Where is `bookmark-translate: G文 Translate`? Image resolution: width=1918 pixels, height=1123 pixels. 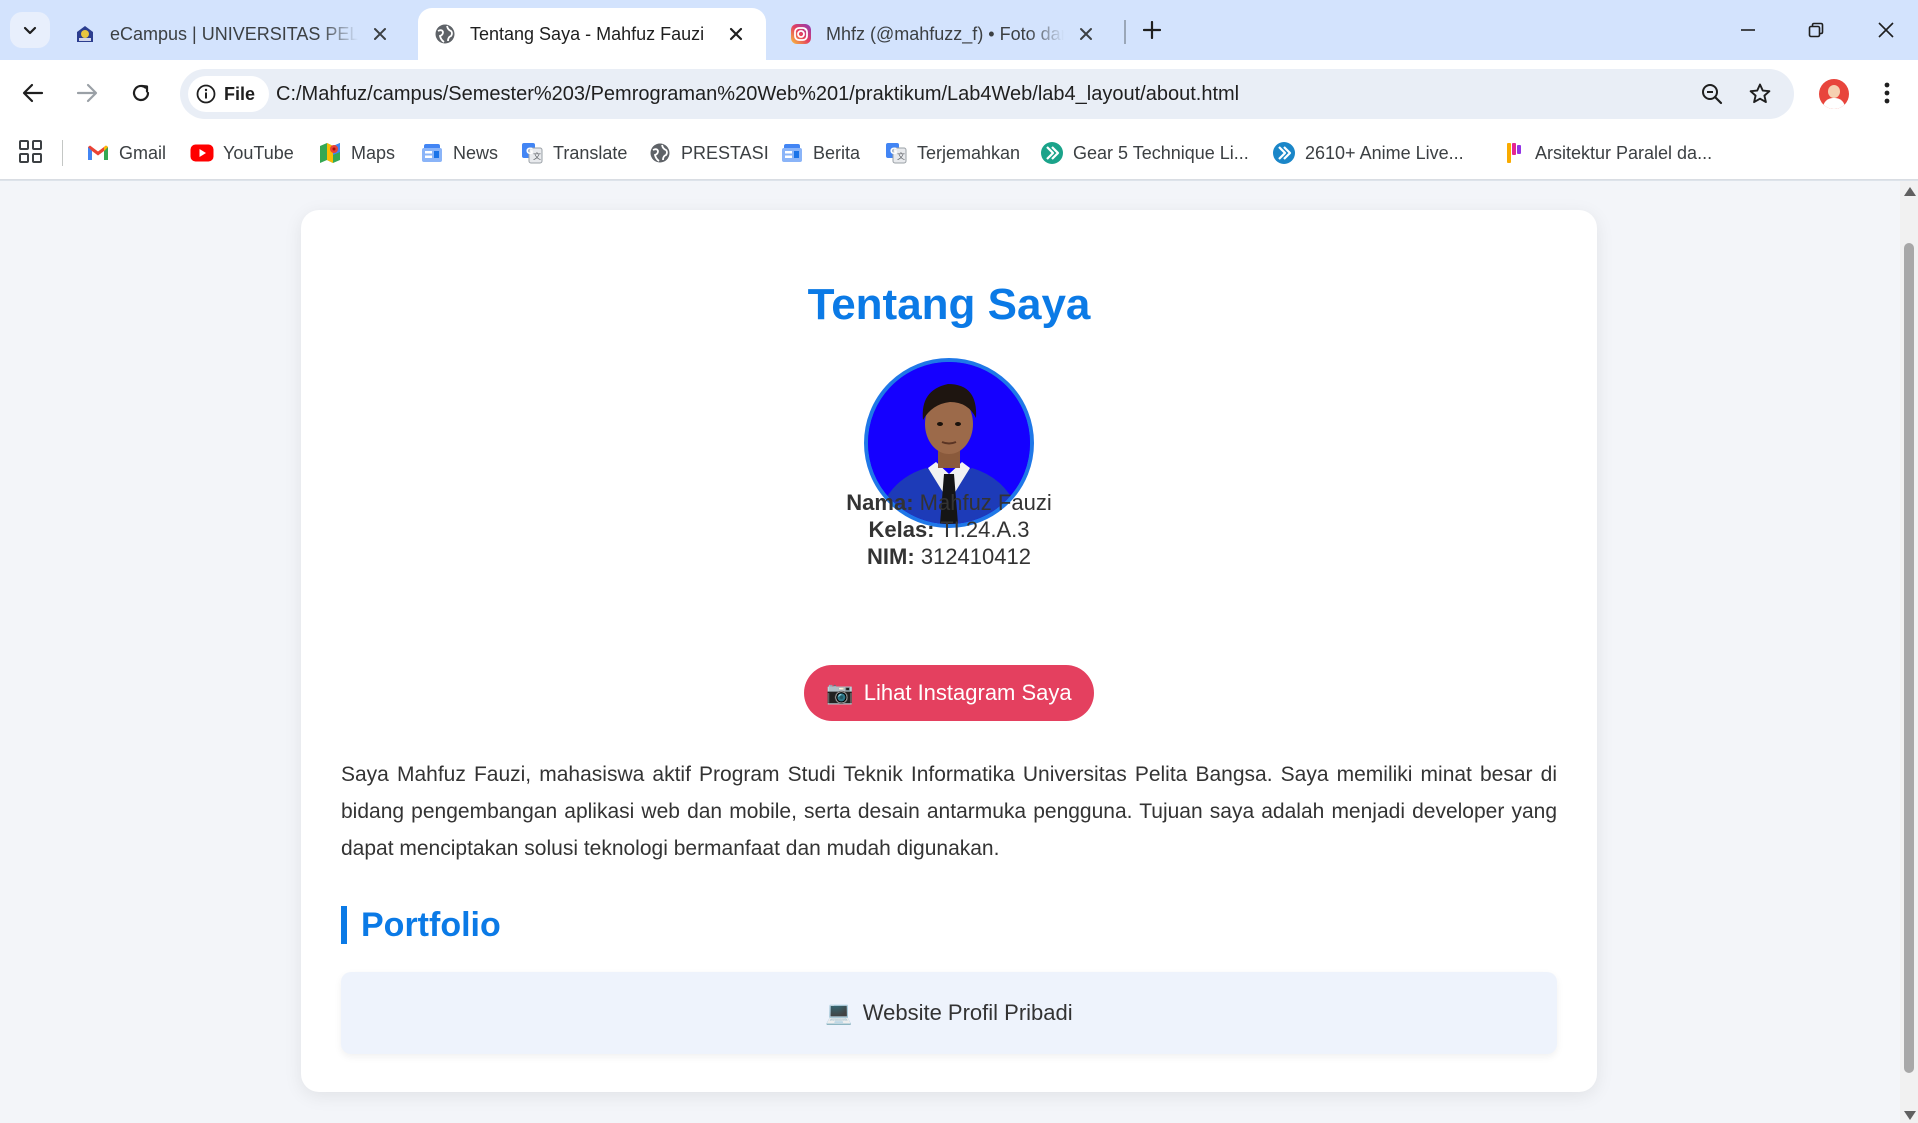 bookmark-translate: G文 Translate is located at coordinates (573, 153).